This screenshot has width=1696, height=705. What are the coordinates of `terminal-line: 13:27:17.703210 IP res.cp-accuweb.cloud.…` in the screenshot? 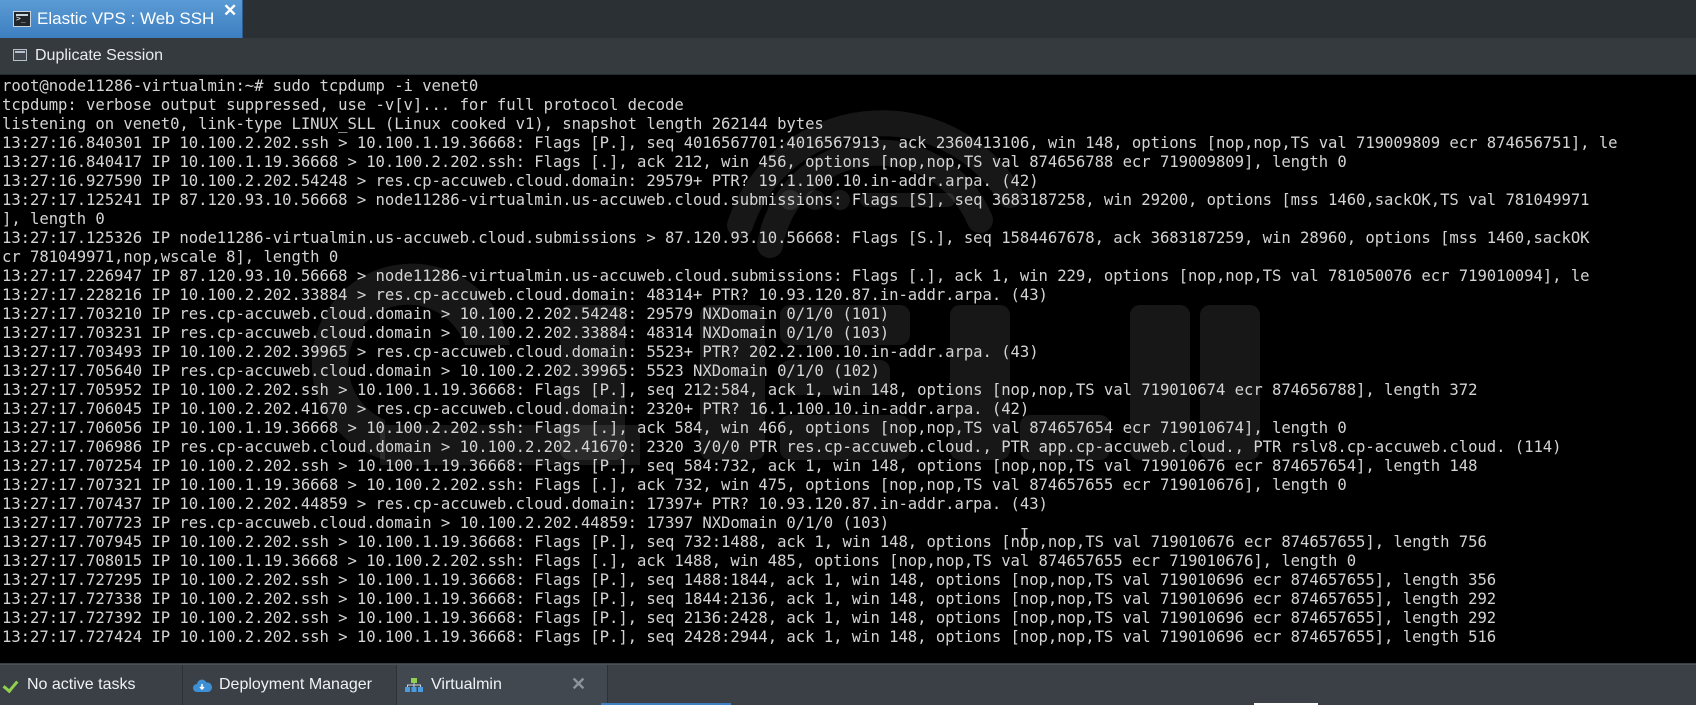 It's located at (446, 314).